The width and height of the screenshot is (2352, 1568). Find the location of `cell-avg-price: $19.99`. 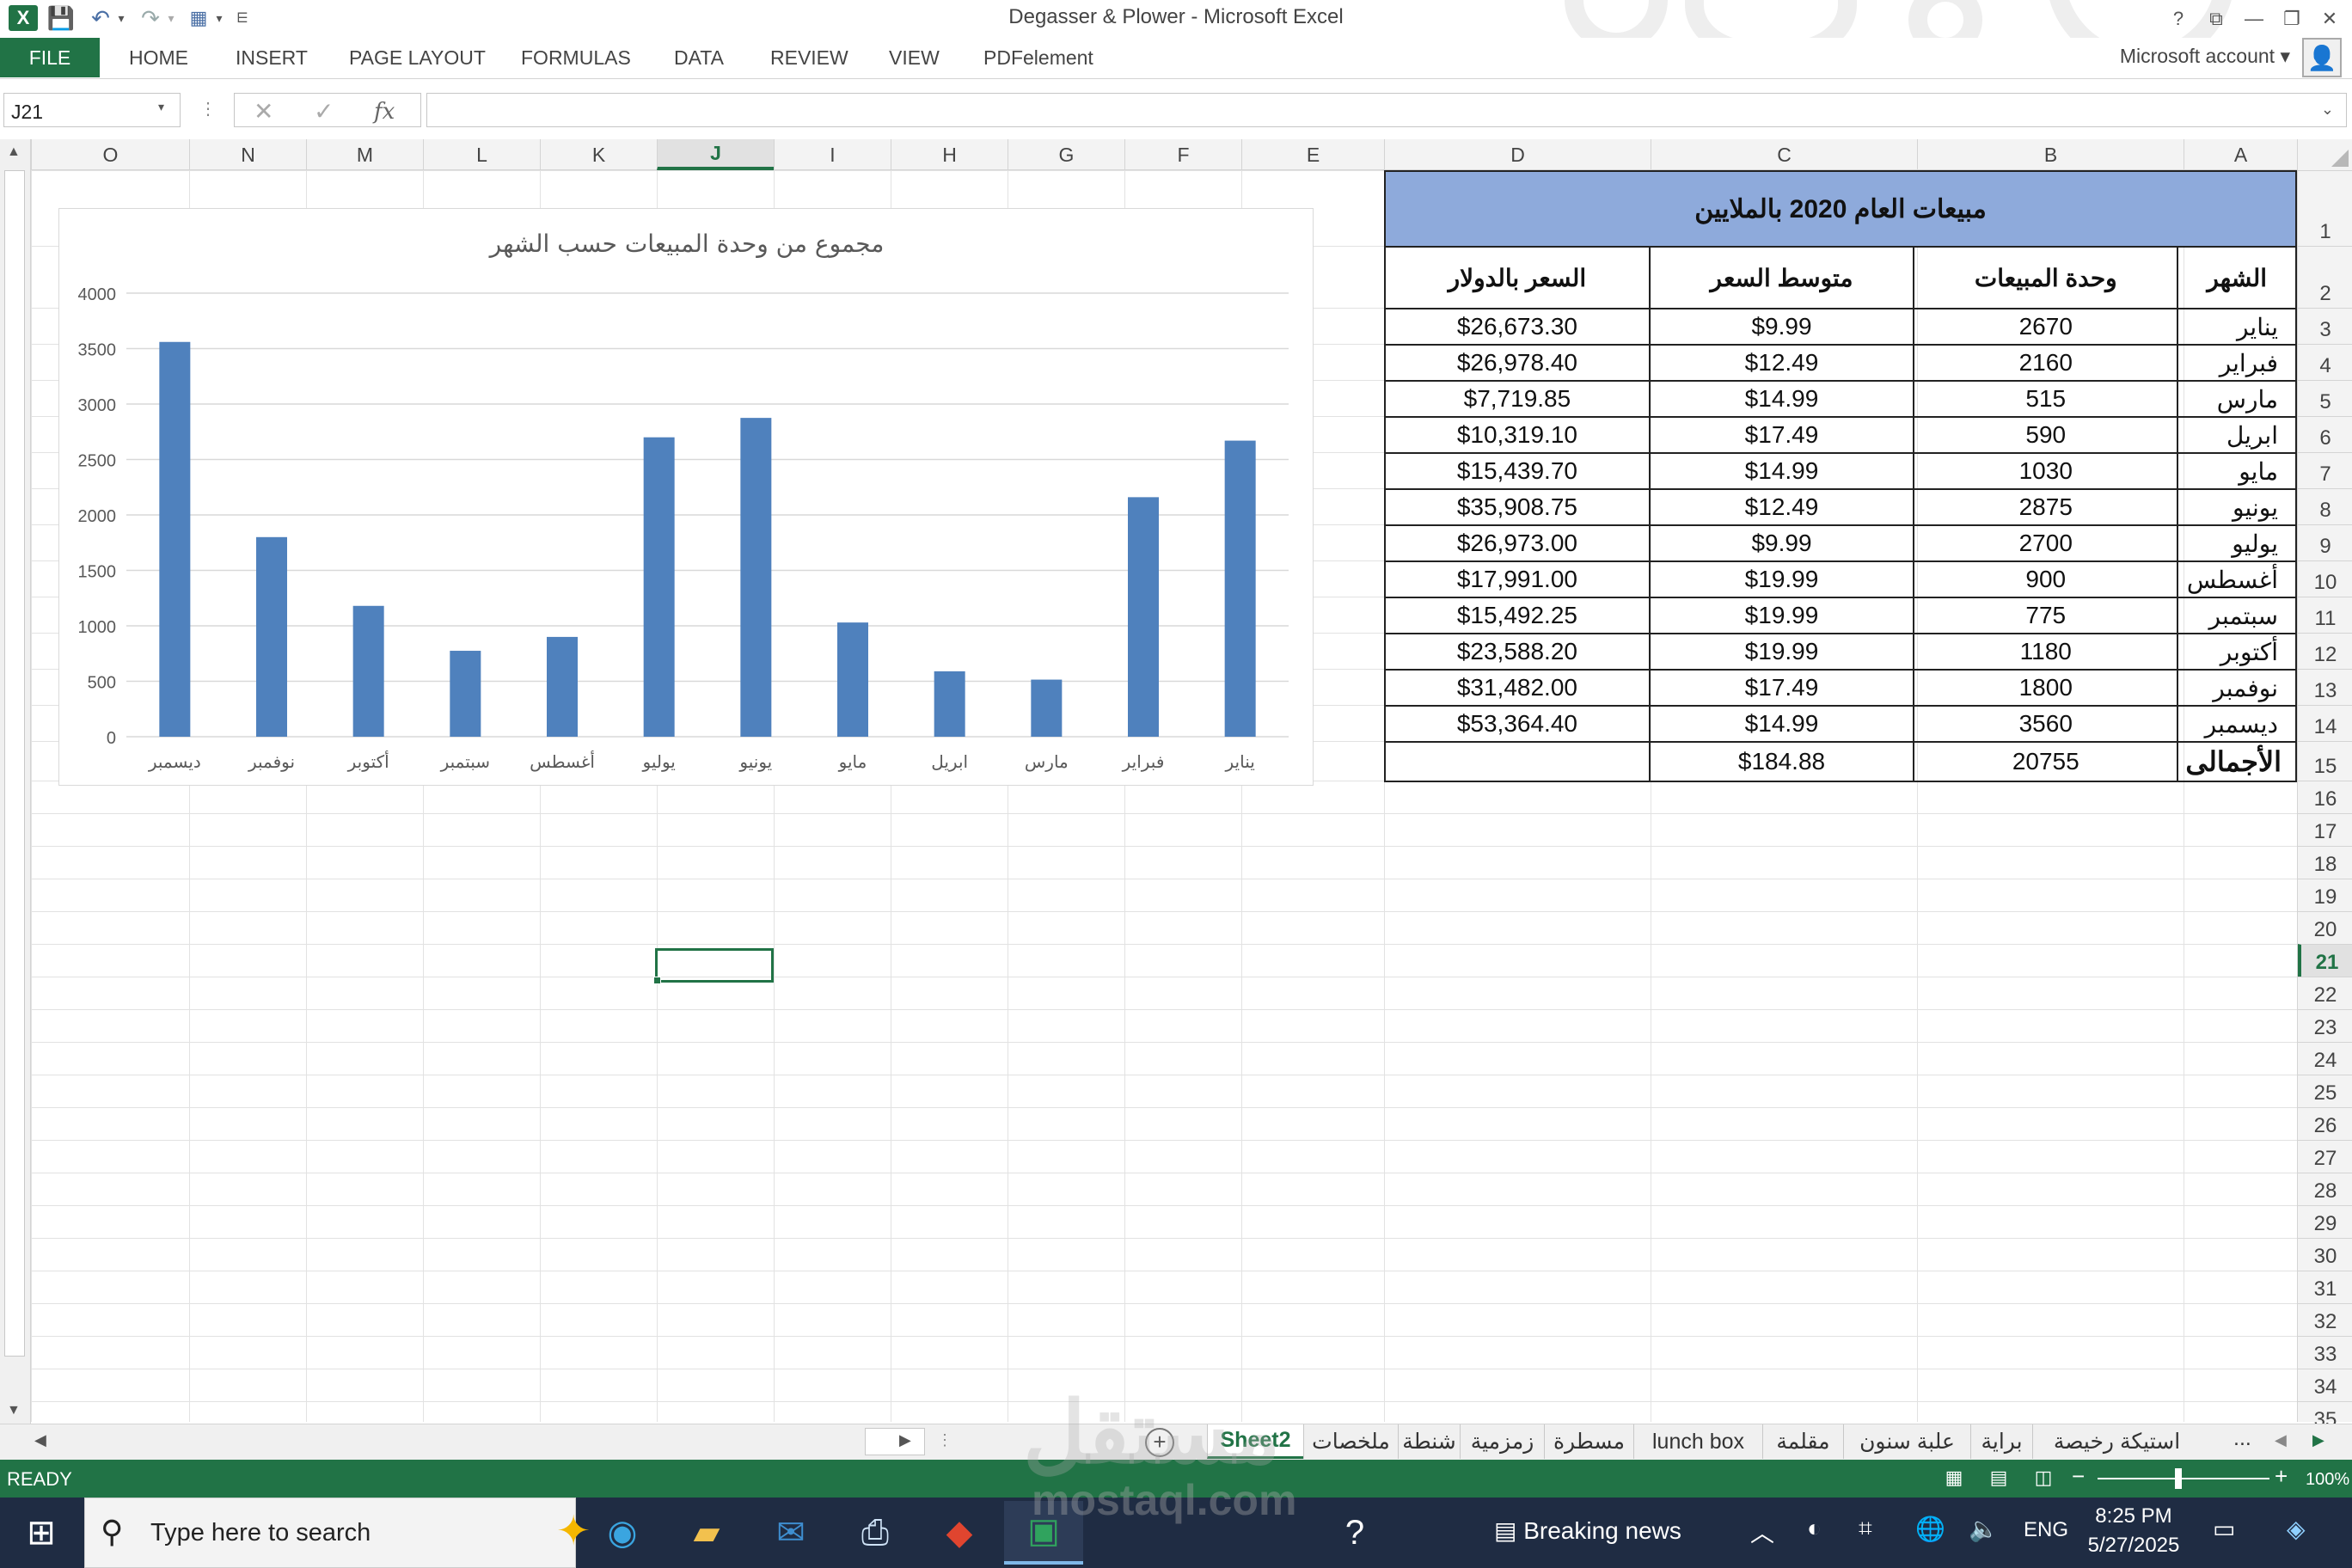

cell-avg-price: $19.99 is located at coordinates (1781, 579).